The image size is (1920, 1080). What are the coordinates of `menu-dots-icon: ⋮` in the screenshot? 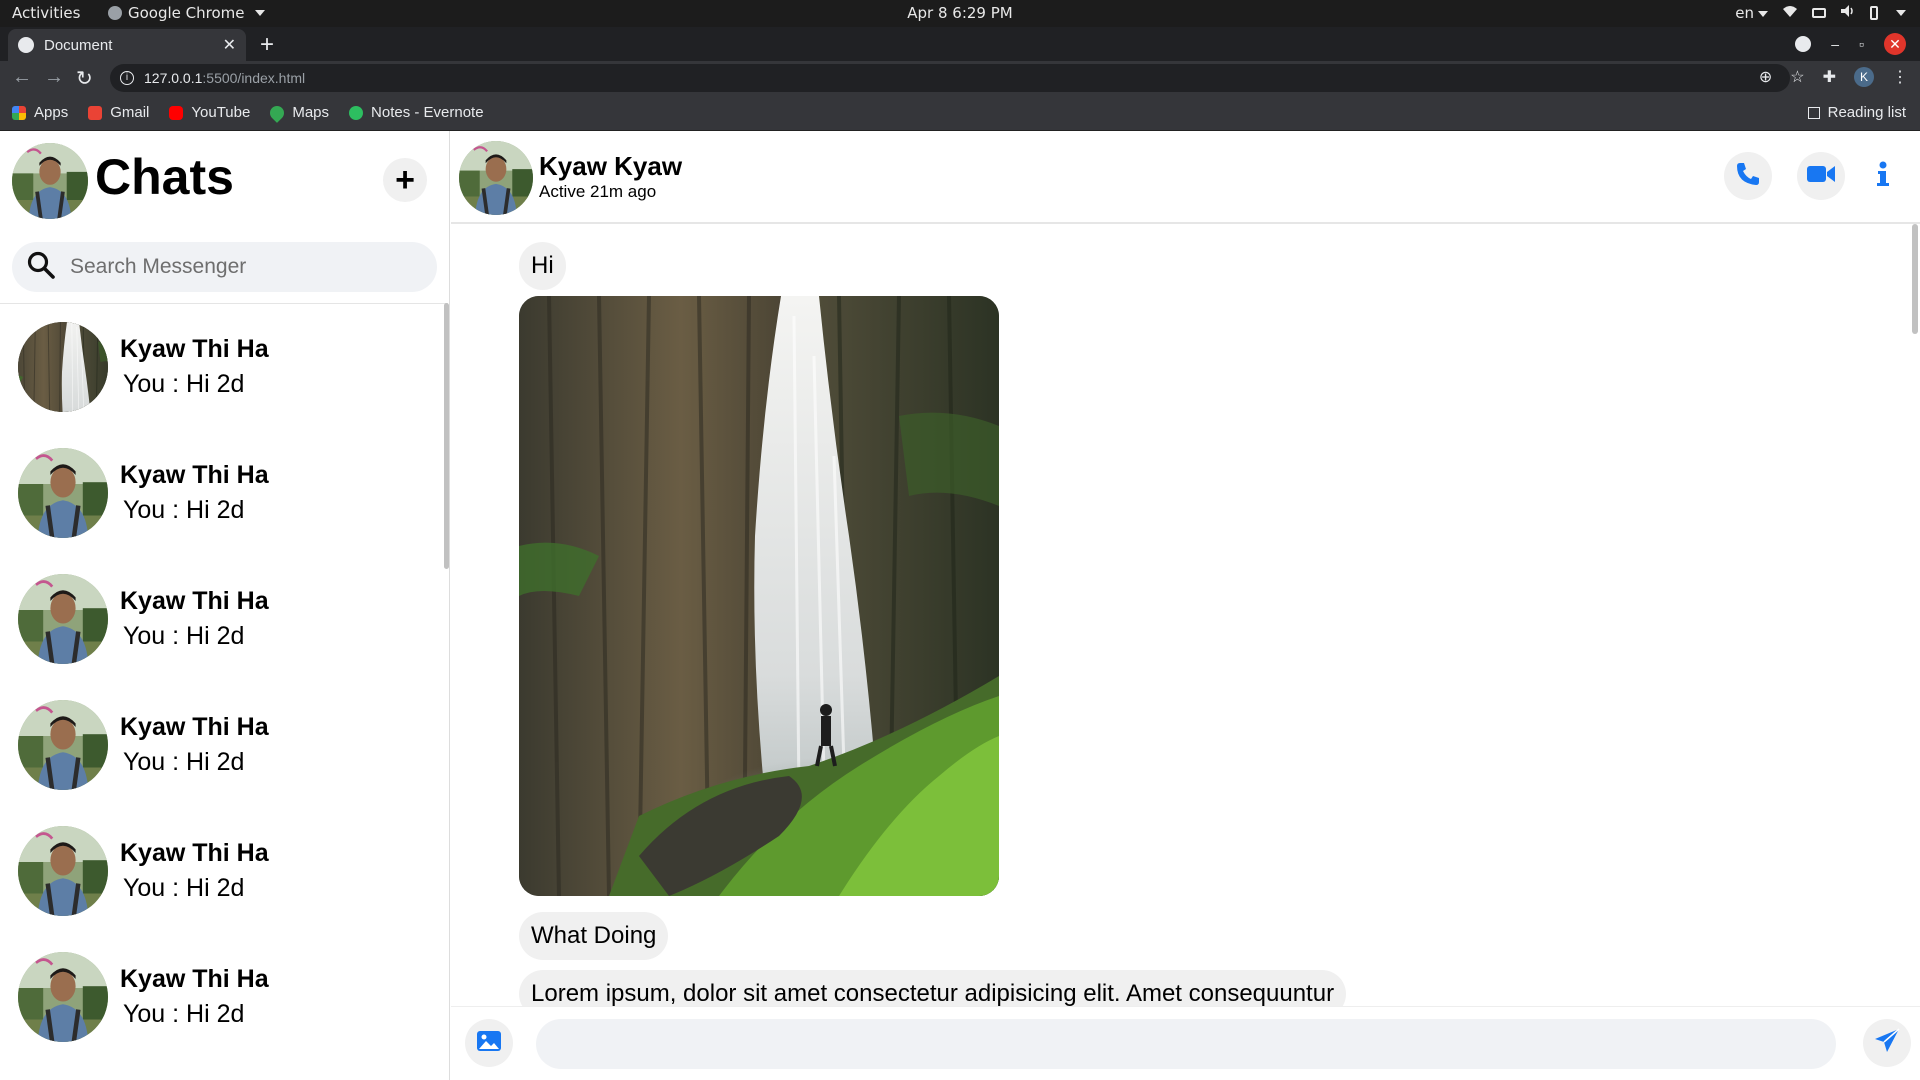 It's located at (1900, 77).